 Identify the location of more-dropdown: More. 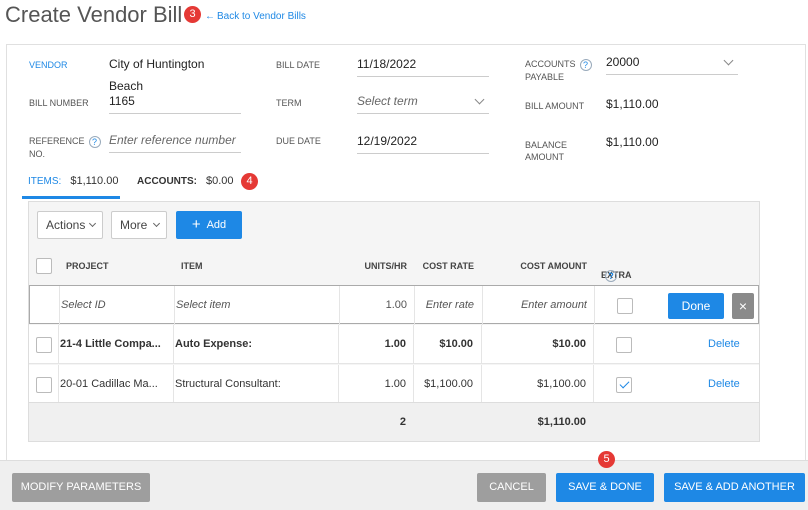
(139, 225).